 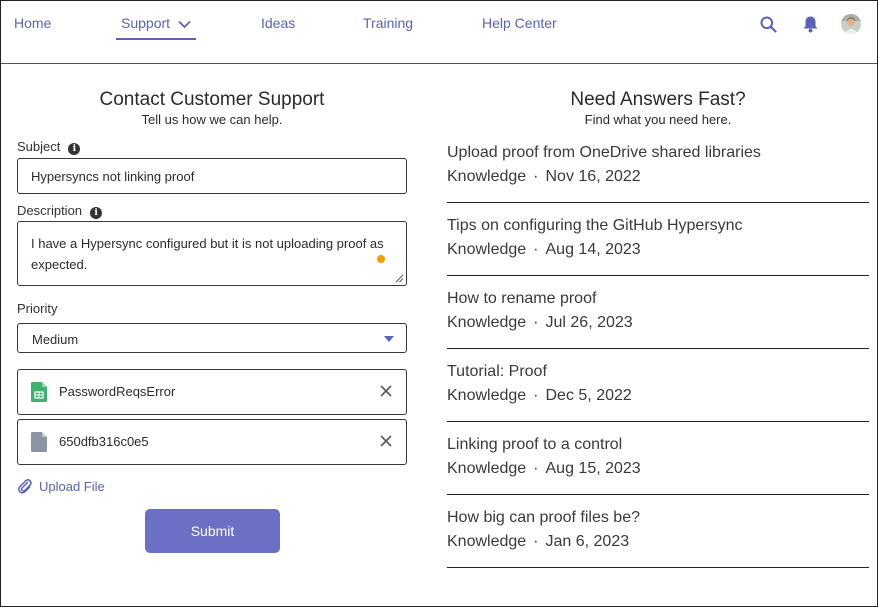 What do you see at coordinates (593, 249) in the screenshot?
I see `article-date: Aug 14, 2023` at bounding box center [593, 249].